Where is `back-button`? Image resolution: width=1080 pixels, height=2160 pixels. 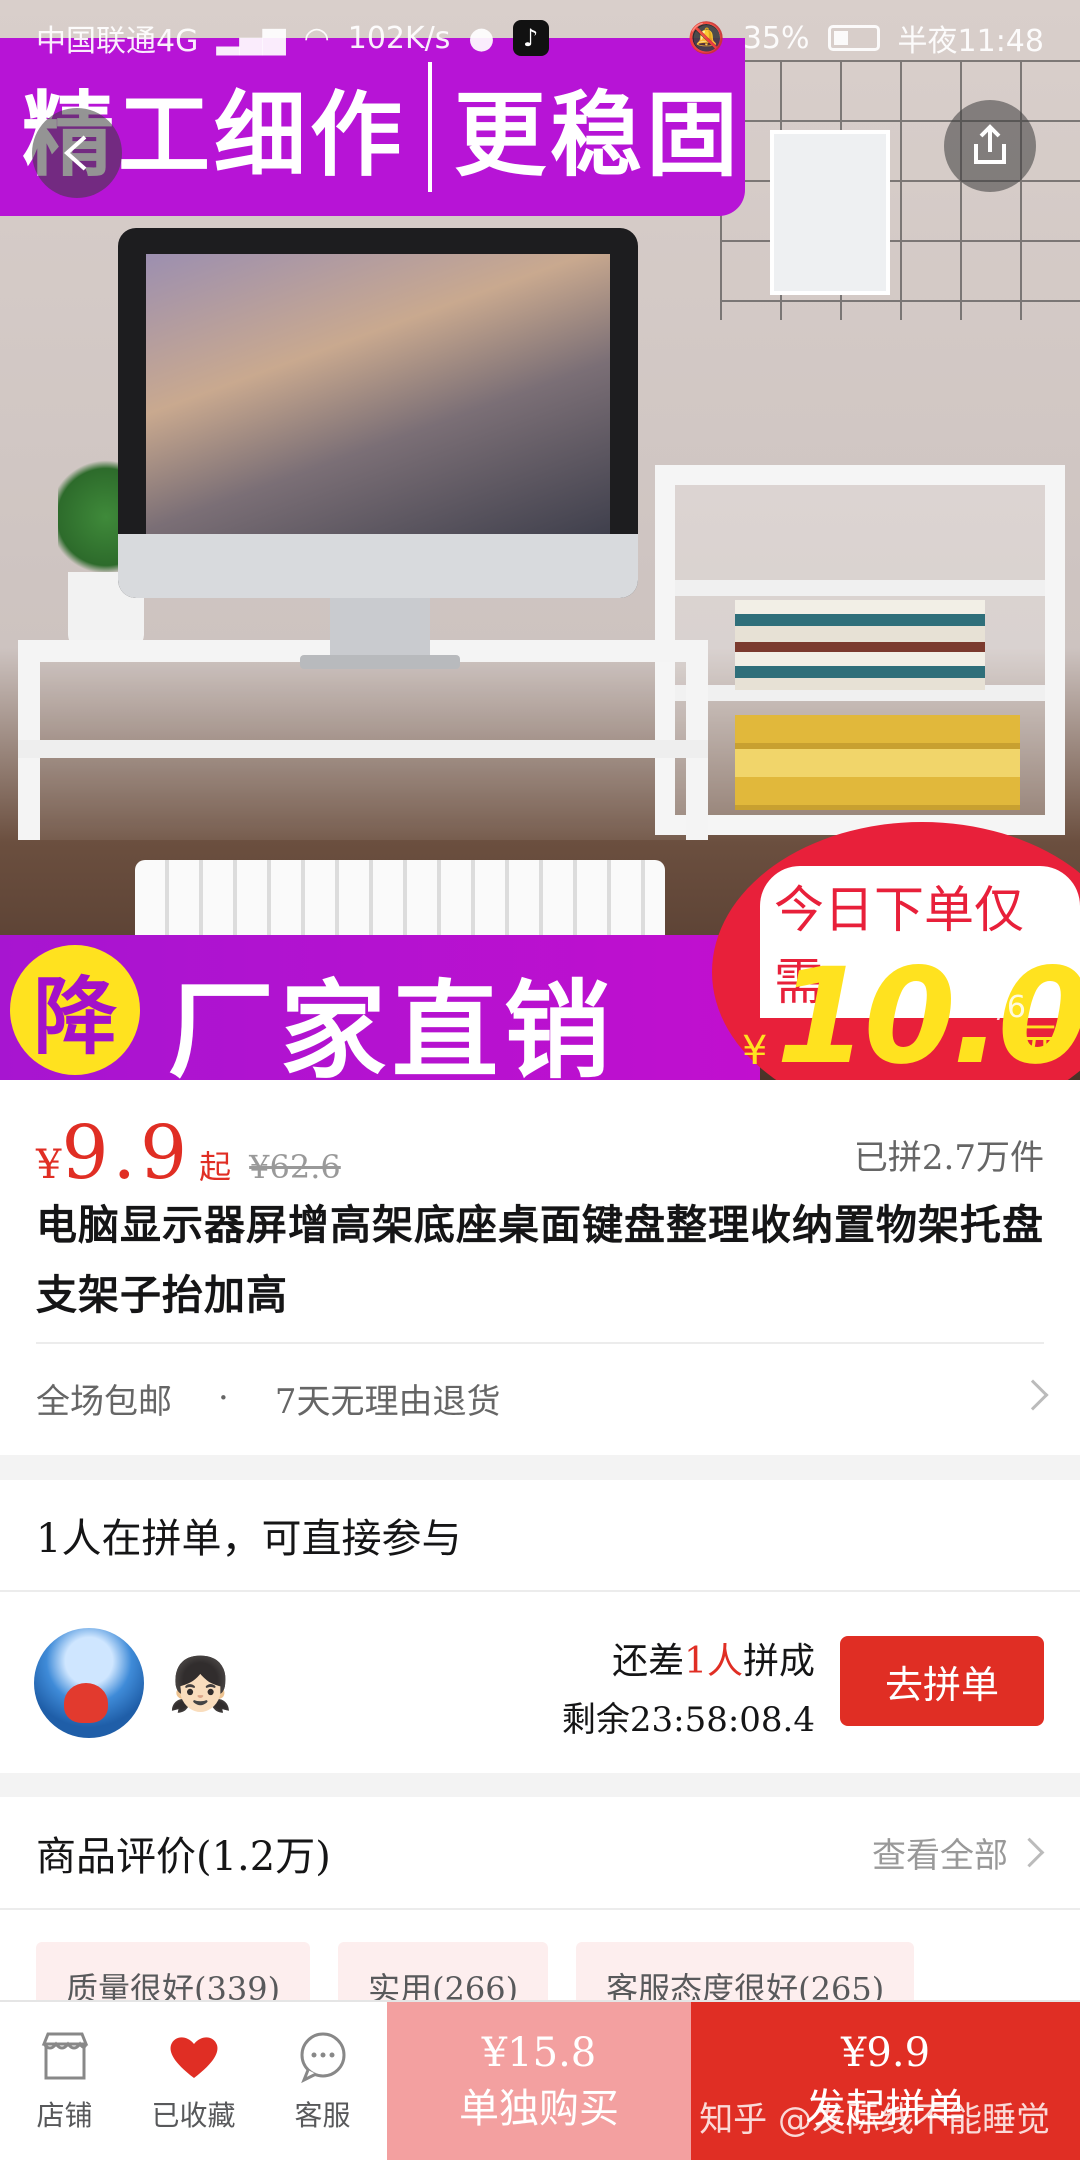
back-button is located at coordinates (77, 153).